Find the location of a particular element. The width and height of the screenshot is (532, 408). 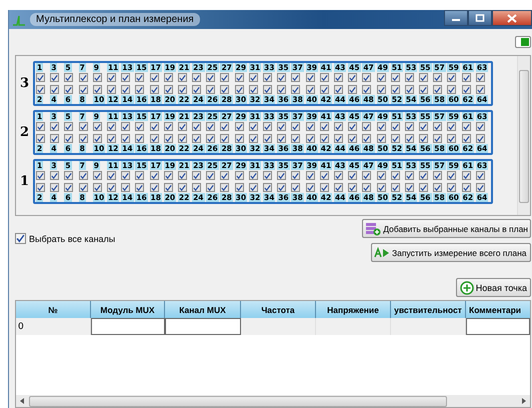

horizontal-scrollbar is located at coordinates (273, 401).